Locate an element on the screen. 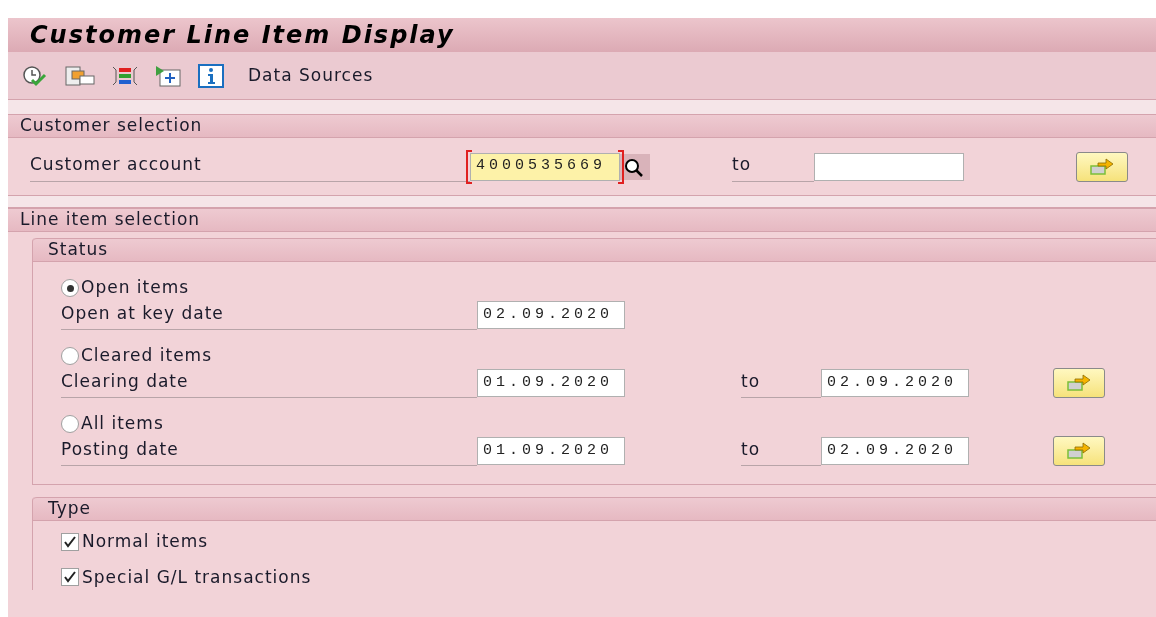  data-sources-button: Data Sources is located at coordinates (311, 75).